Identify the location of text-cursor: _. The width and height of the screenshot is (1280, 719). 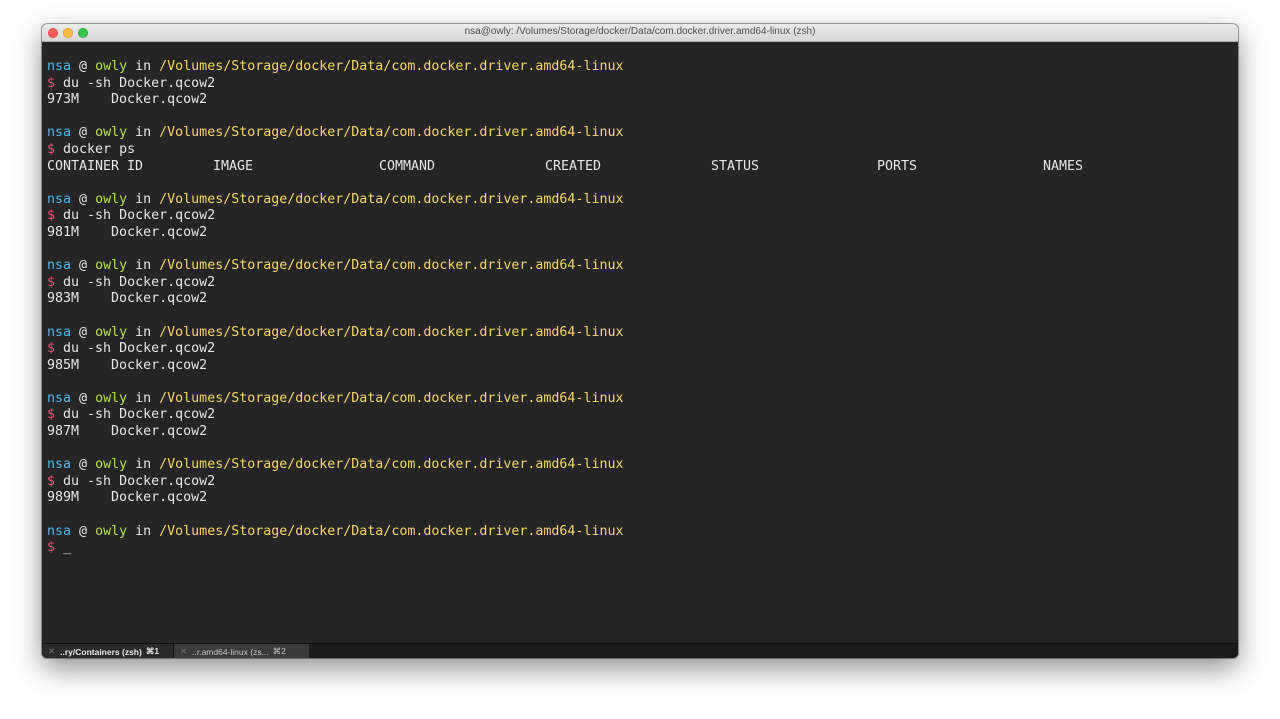
(67, 547).